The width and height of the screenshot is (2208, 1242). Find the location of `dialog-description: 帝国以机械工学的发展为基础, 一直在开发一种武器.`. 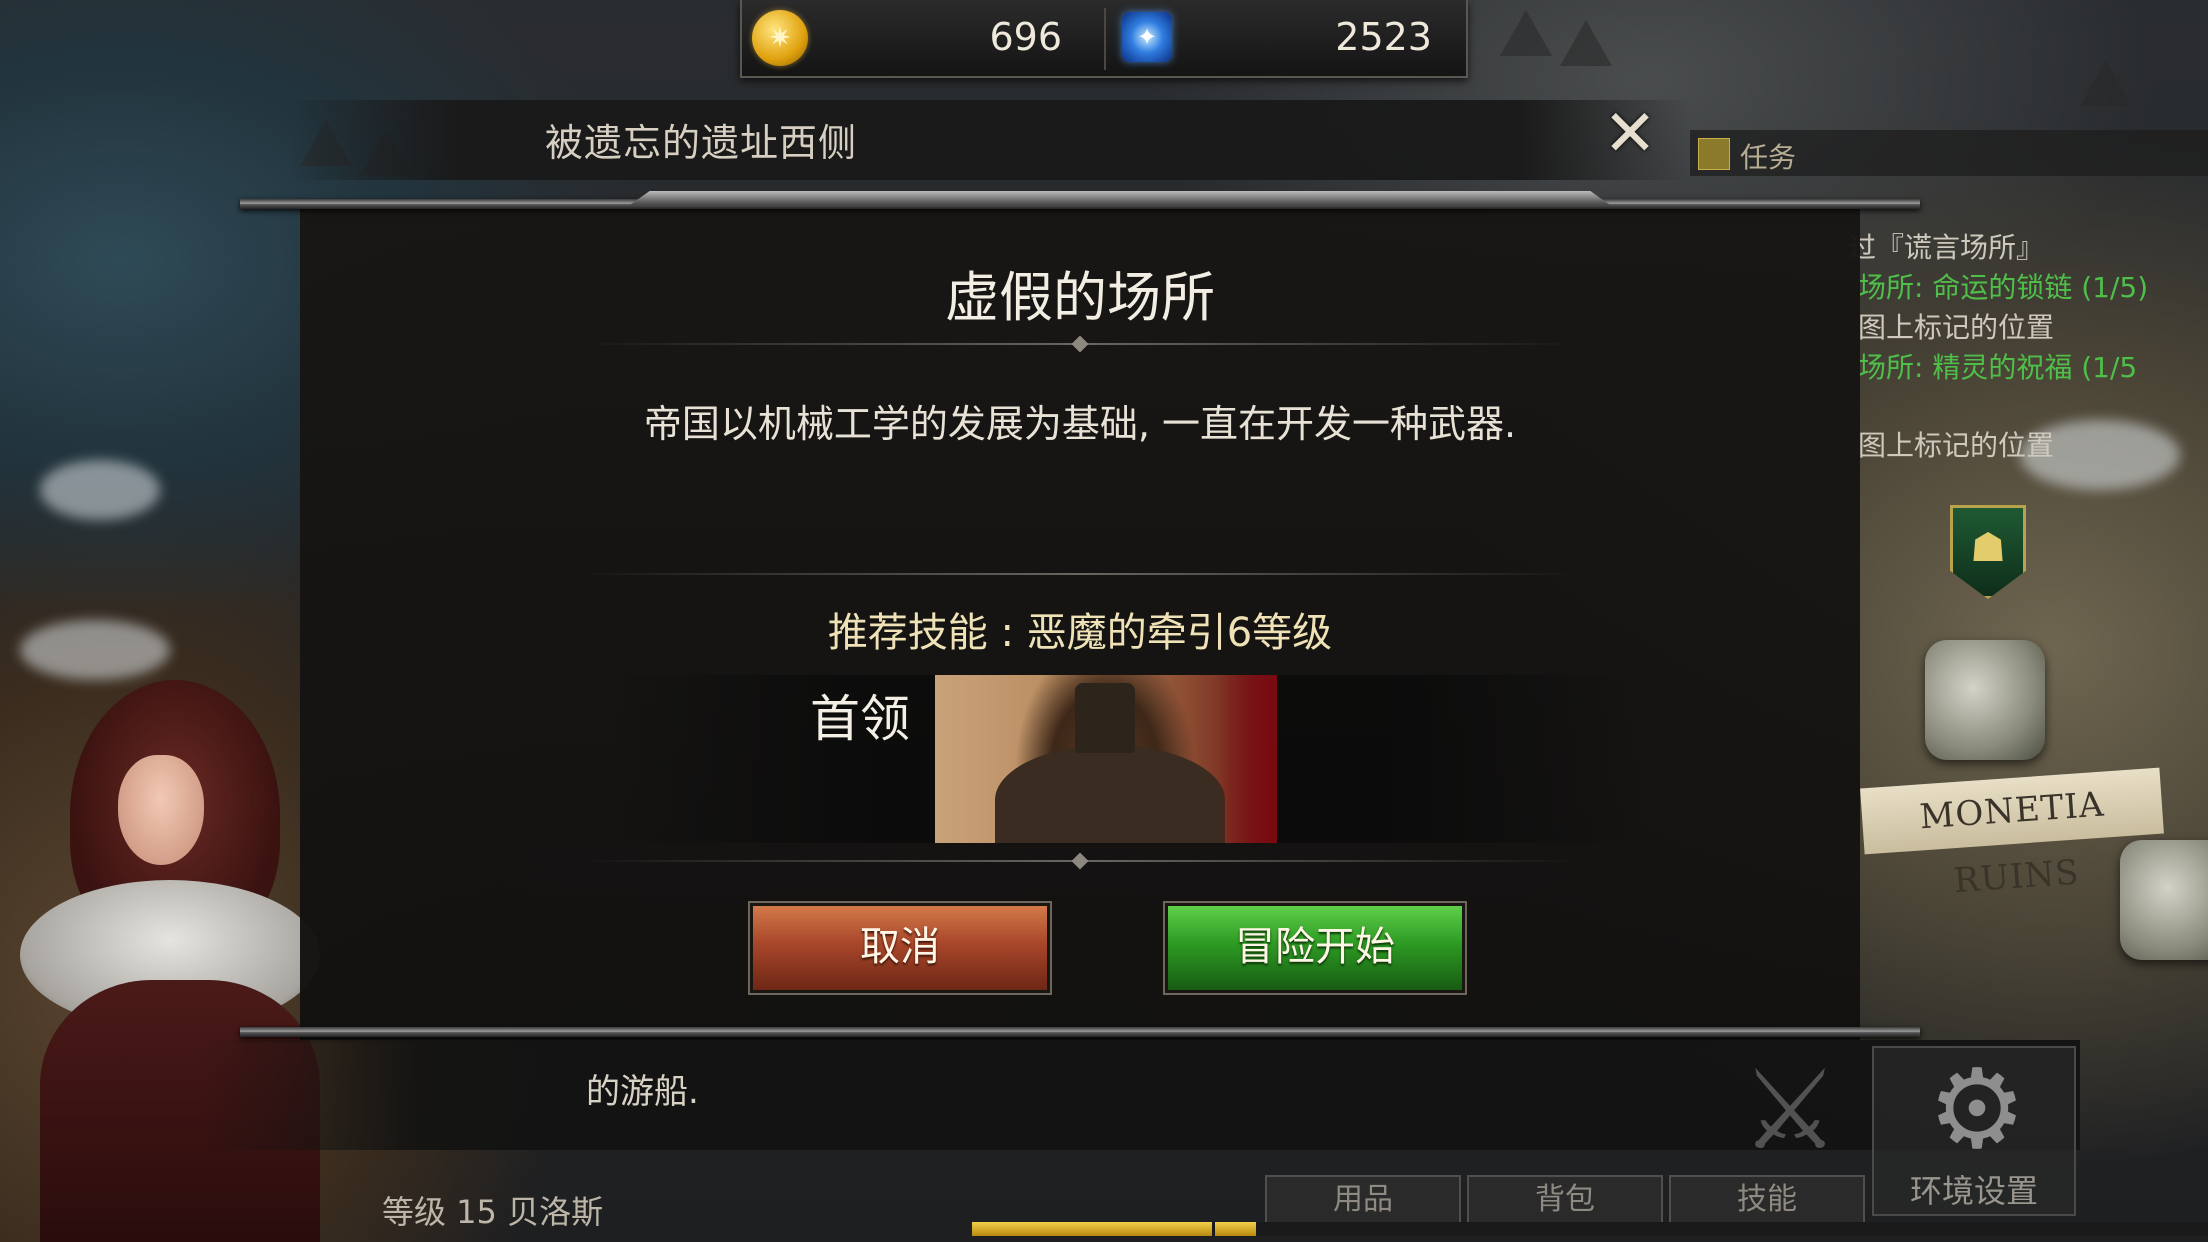

dialog-description: 帝国以机械工学的发展为基础, 一直在开发一种武器. is located at coordinates (1080, 424).